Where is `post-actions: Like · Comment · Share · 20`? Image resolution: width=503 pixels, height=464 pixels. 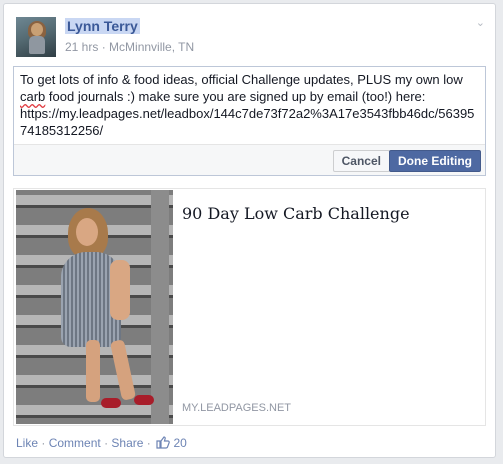
post-actions: Like · Comment · Share · 20 is located at coordinates (101, 444).